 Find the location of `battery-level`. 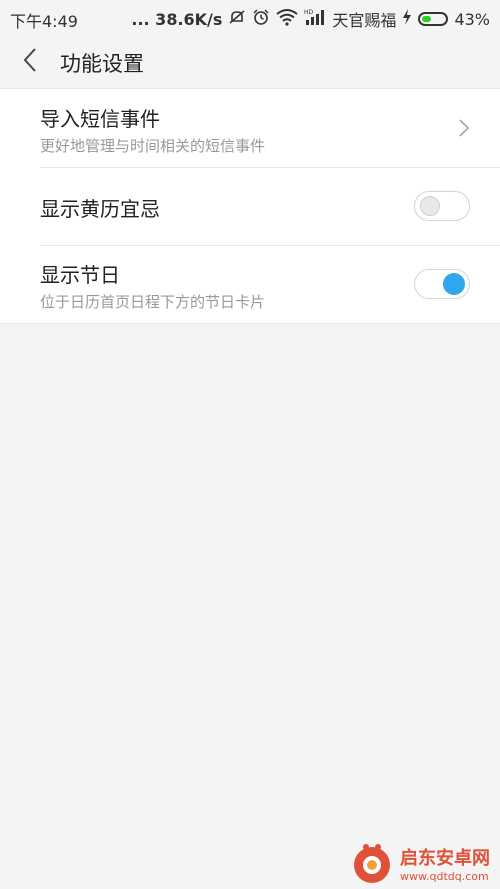

battery-level is located at coordinates (427, 19).